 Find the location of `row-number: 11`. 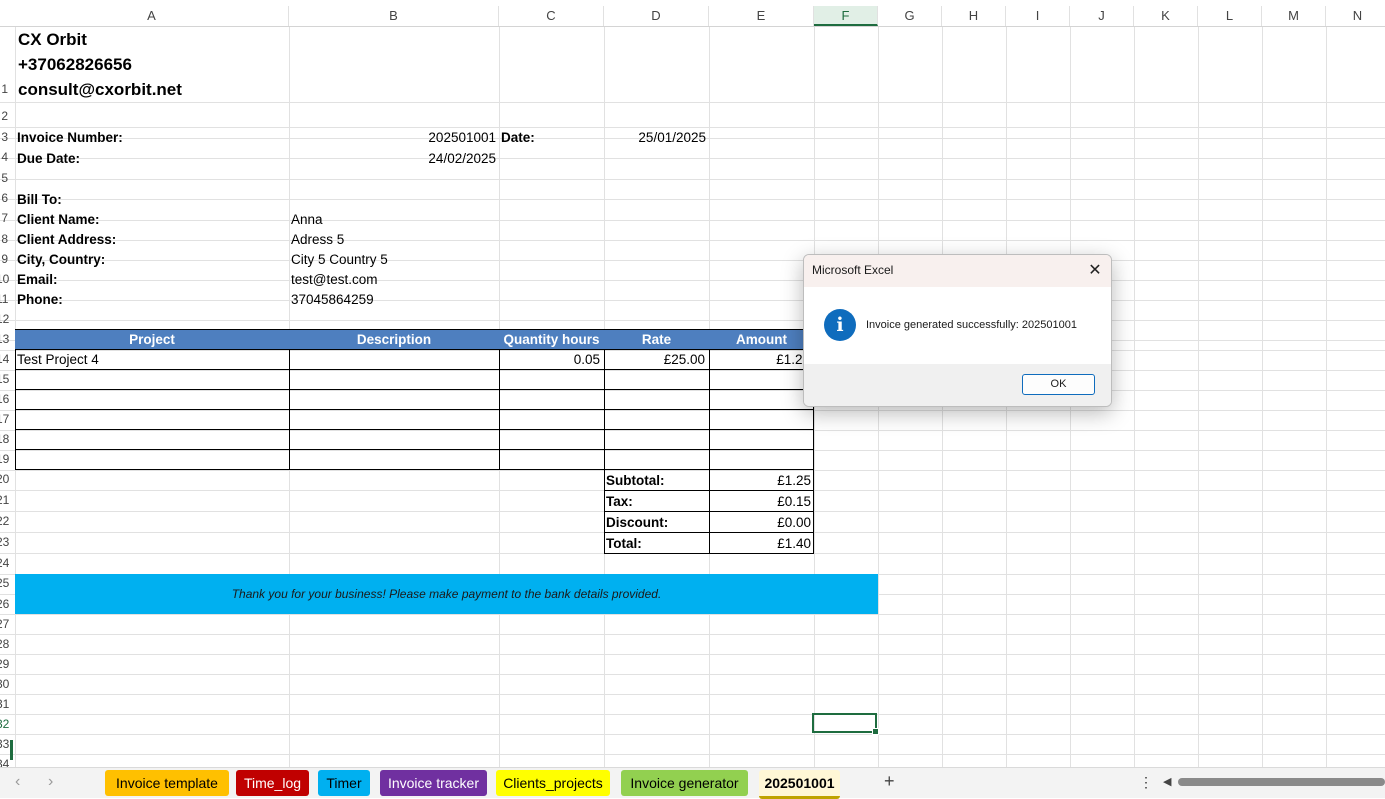

row-number: 11 is located at coordinates (4, 299).